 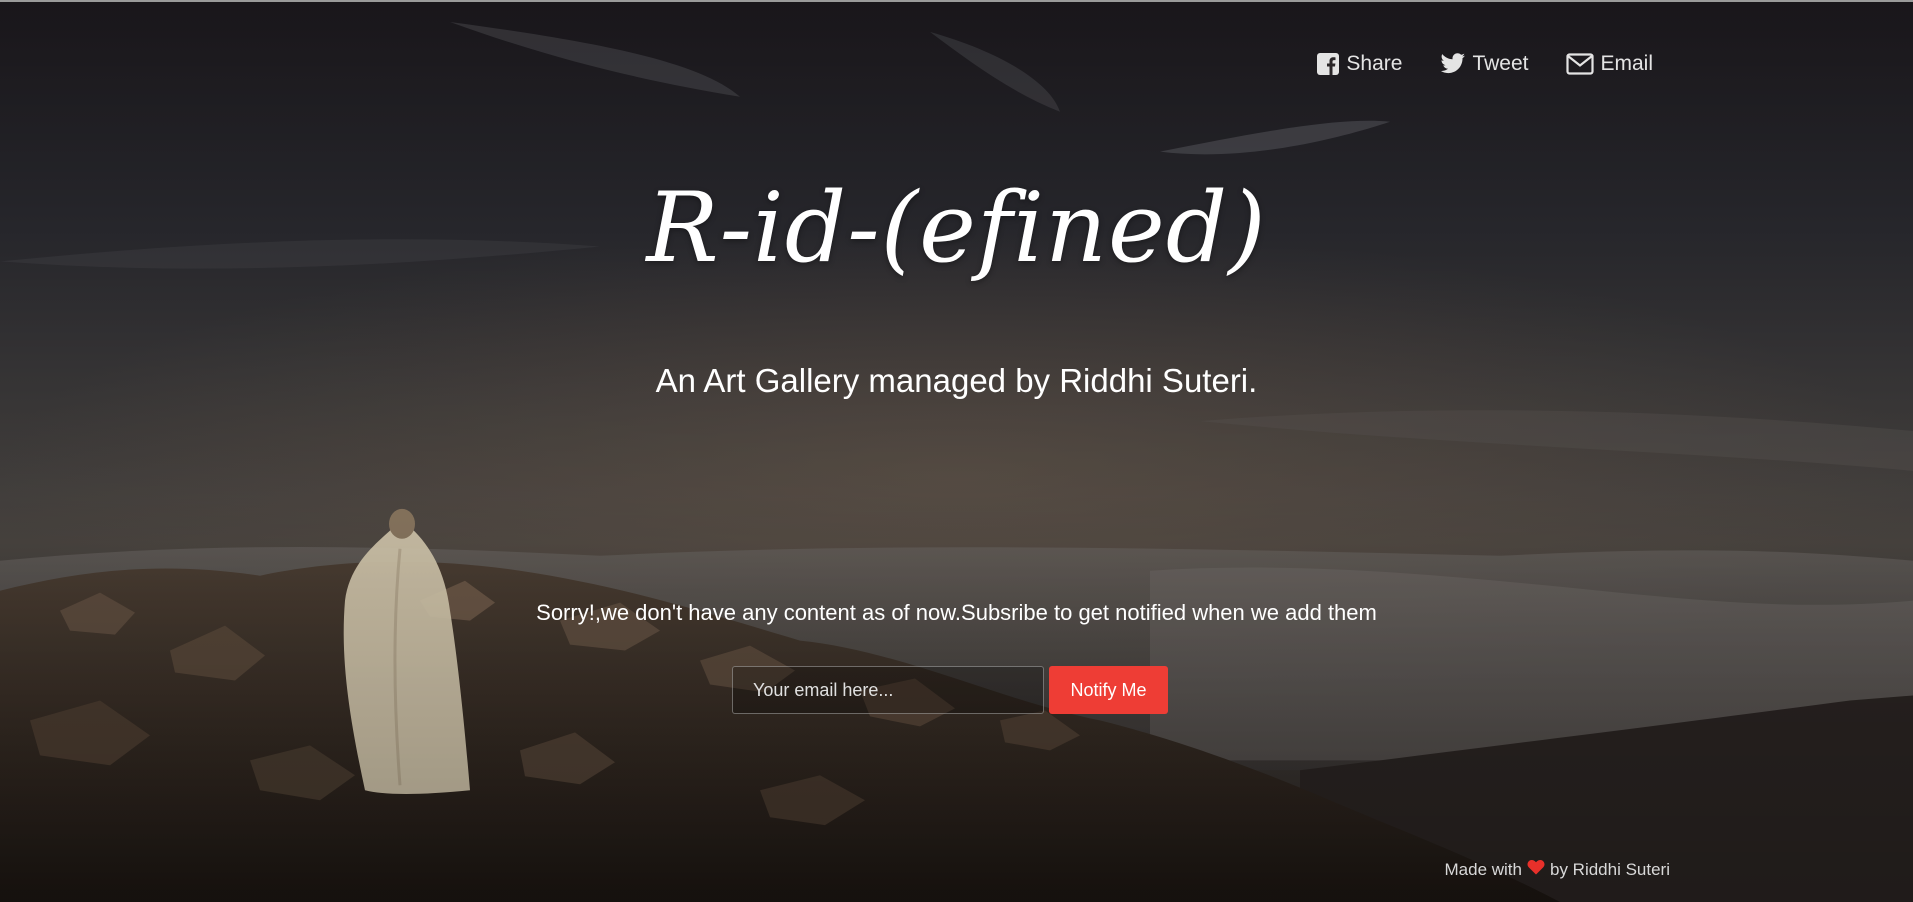 I want to click on twitter-icon, so click(x=1453, y=64).